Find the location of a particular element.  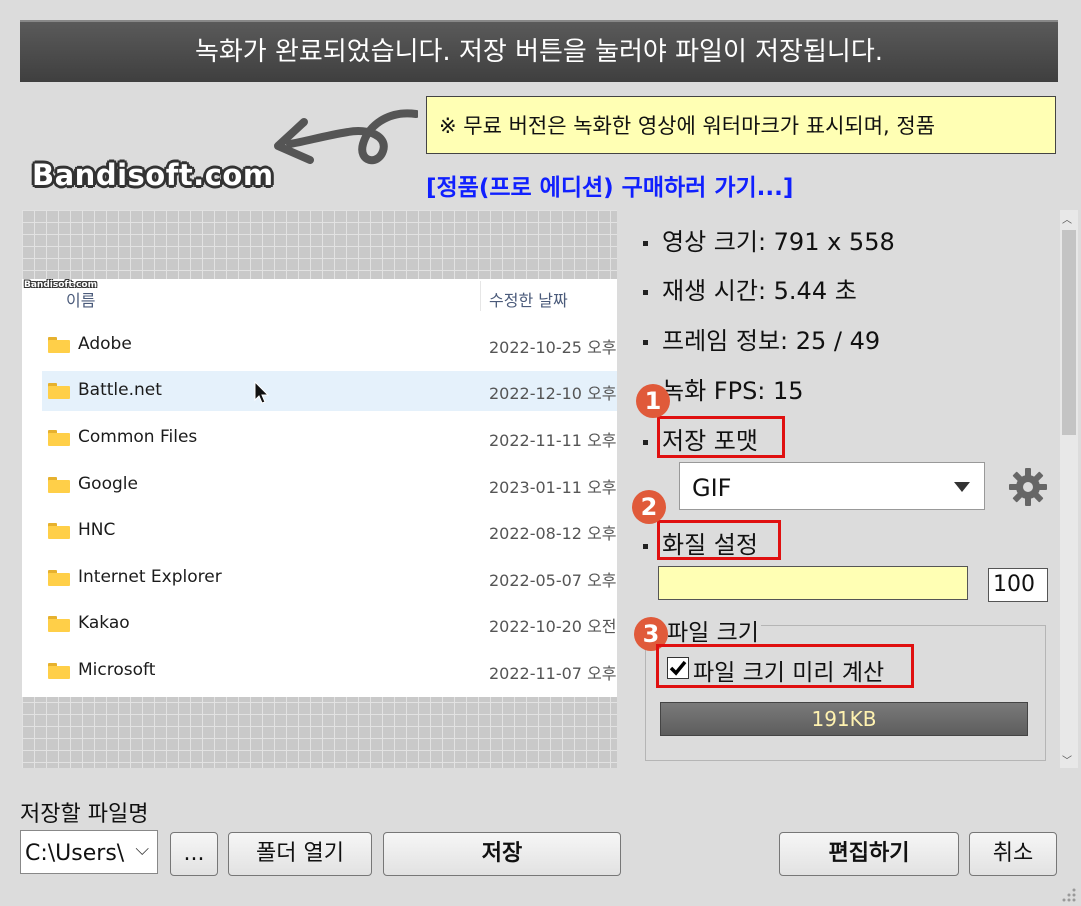

highlight-box-format is located at coordinates (721, 437).